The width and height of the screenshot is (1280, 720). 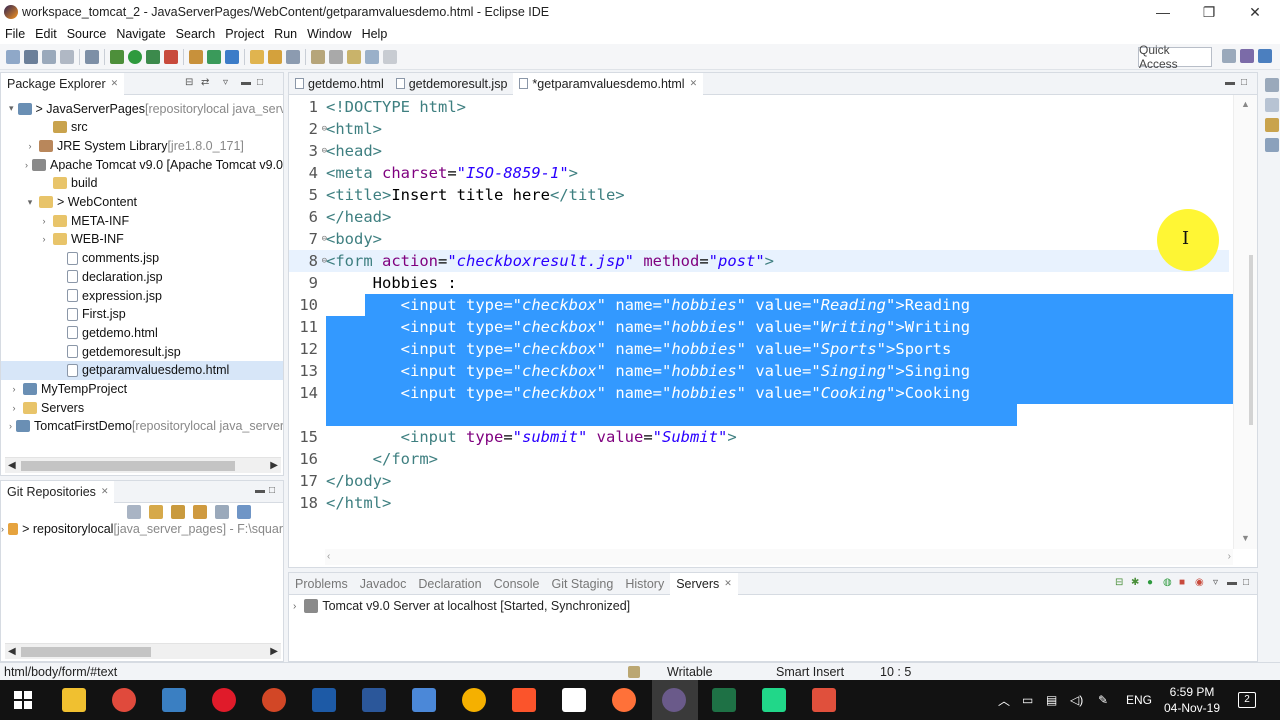 What do you see at coordinates (142, 183) in the screenshot?
I see `tree-item: build` at bounding box center [142, 183].